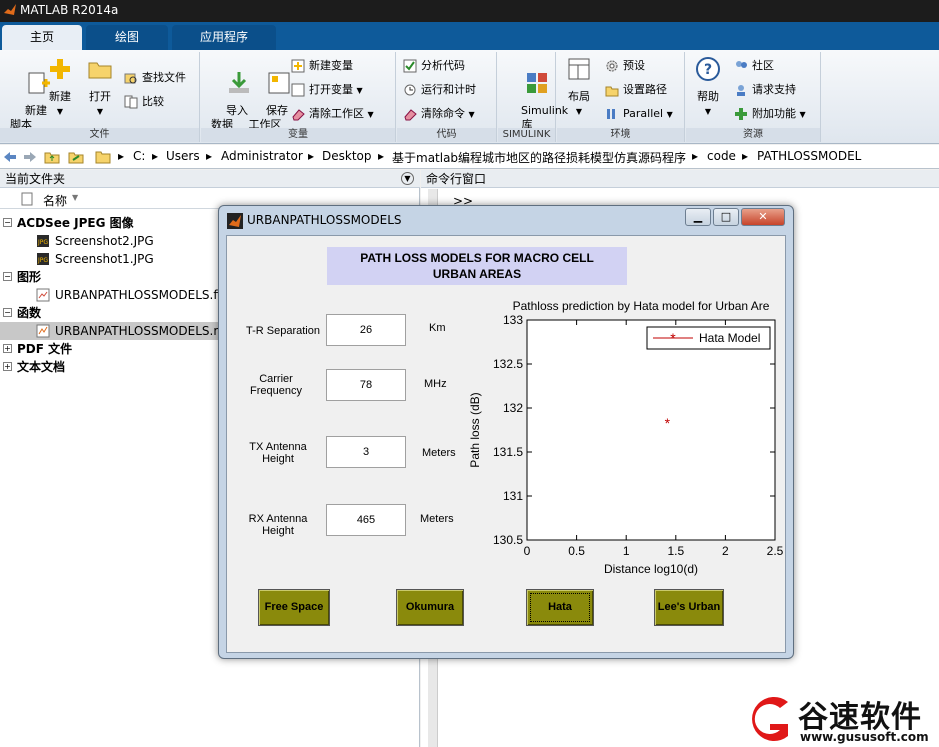  I want to click on breadcrumb-item: code, so click(721, 156).